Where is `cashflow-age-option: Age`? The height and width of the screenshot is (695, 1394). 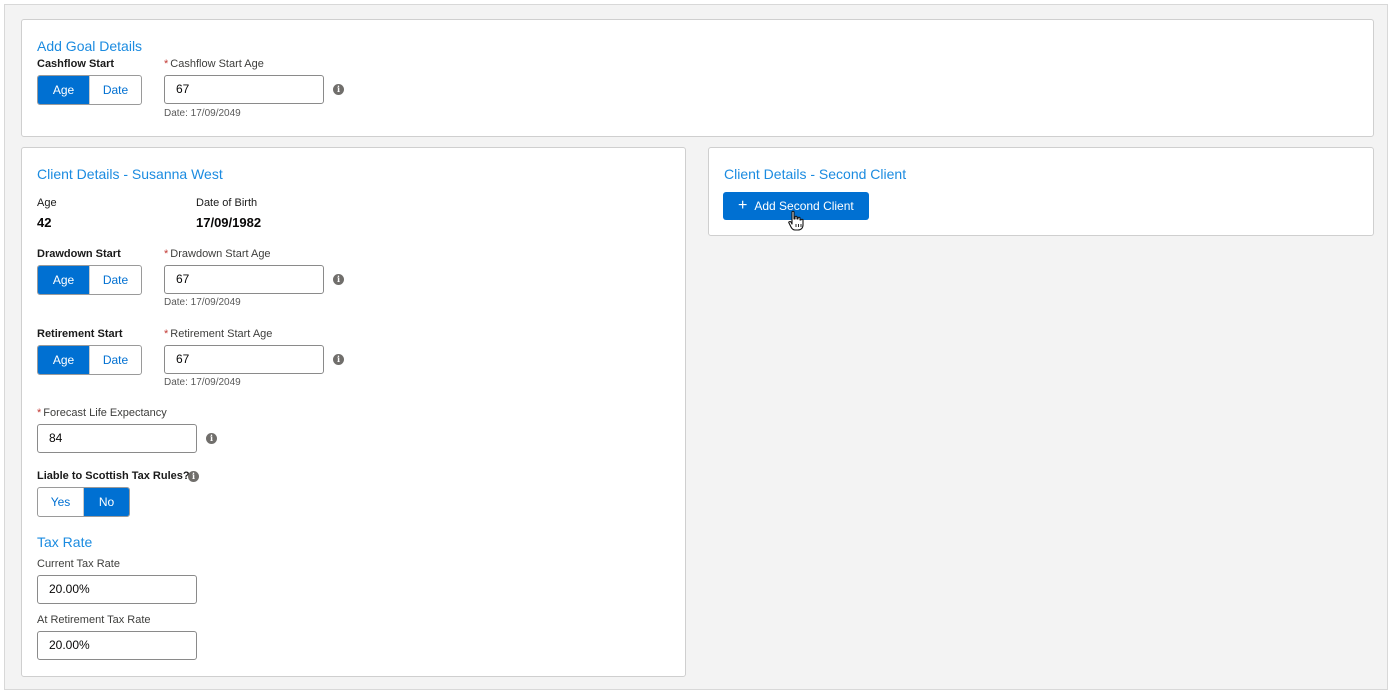
cashflow-age-option: Age is located at coordinates (63, 90).